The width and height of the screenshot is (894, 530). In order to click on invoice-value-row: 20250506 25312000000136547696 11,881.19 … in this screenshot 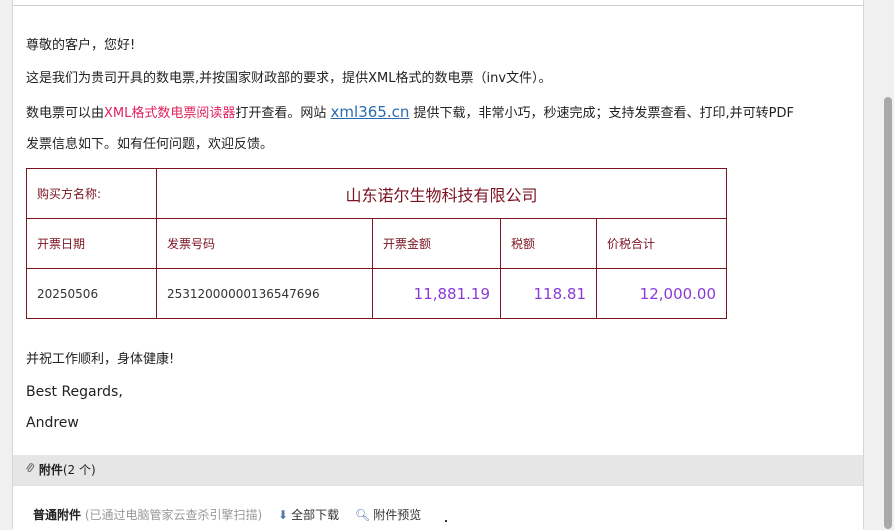, I will do `click(377, 293)`.